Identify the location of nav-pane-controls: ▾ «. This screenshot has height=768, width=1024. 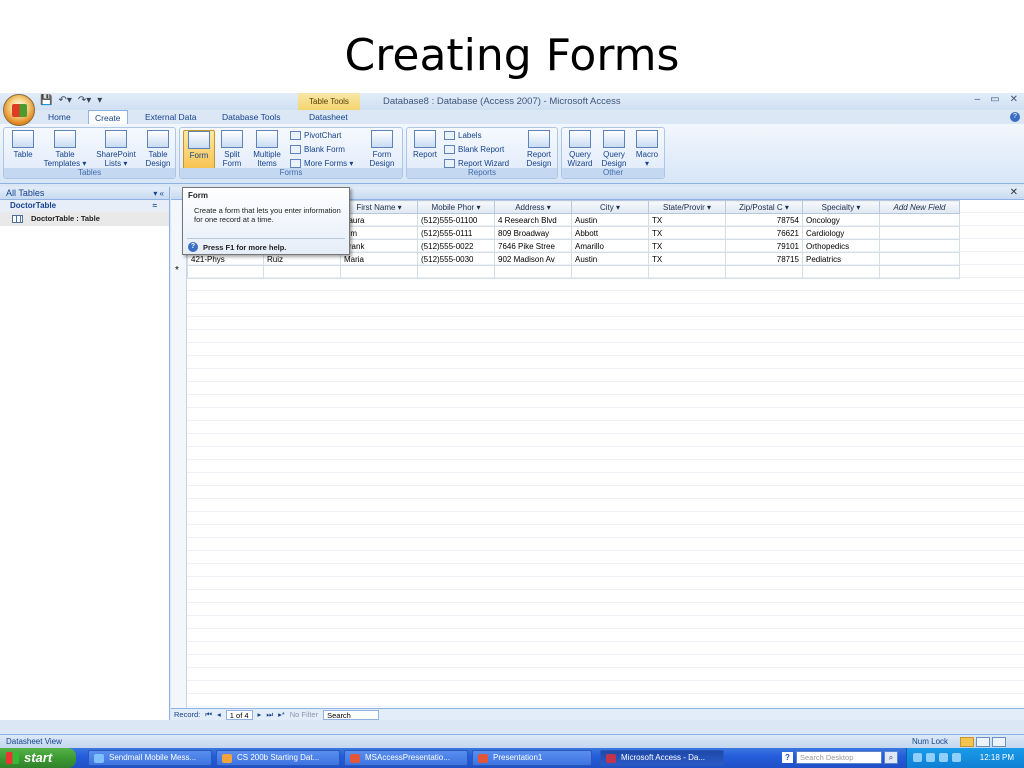
(158, 193).